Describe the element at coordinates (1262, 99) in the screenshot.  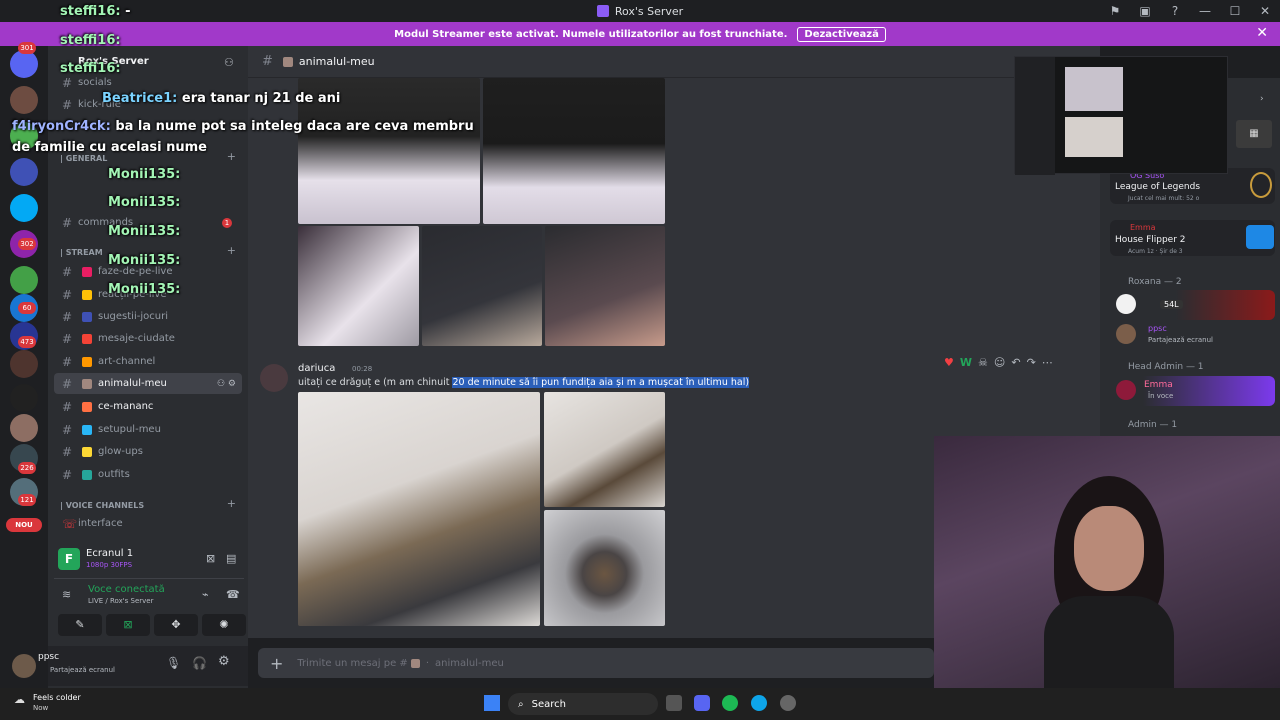
I see `chevron-down-icon: ›` at that location.